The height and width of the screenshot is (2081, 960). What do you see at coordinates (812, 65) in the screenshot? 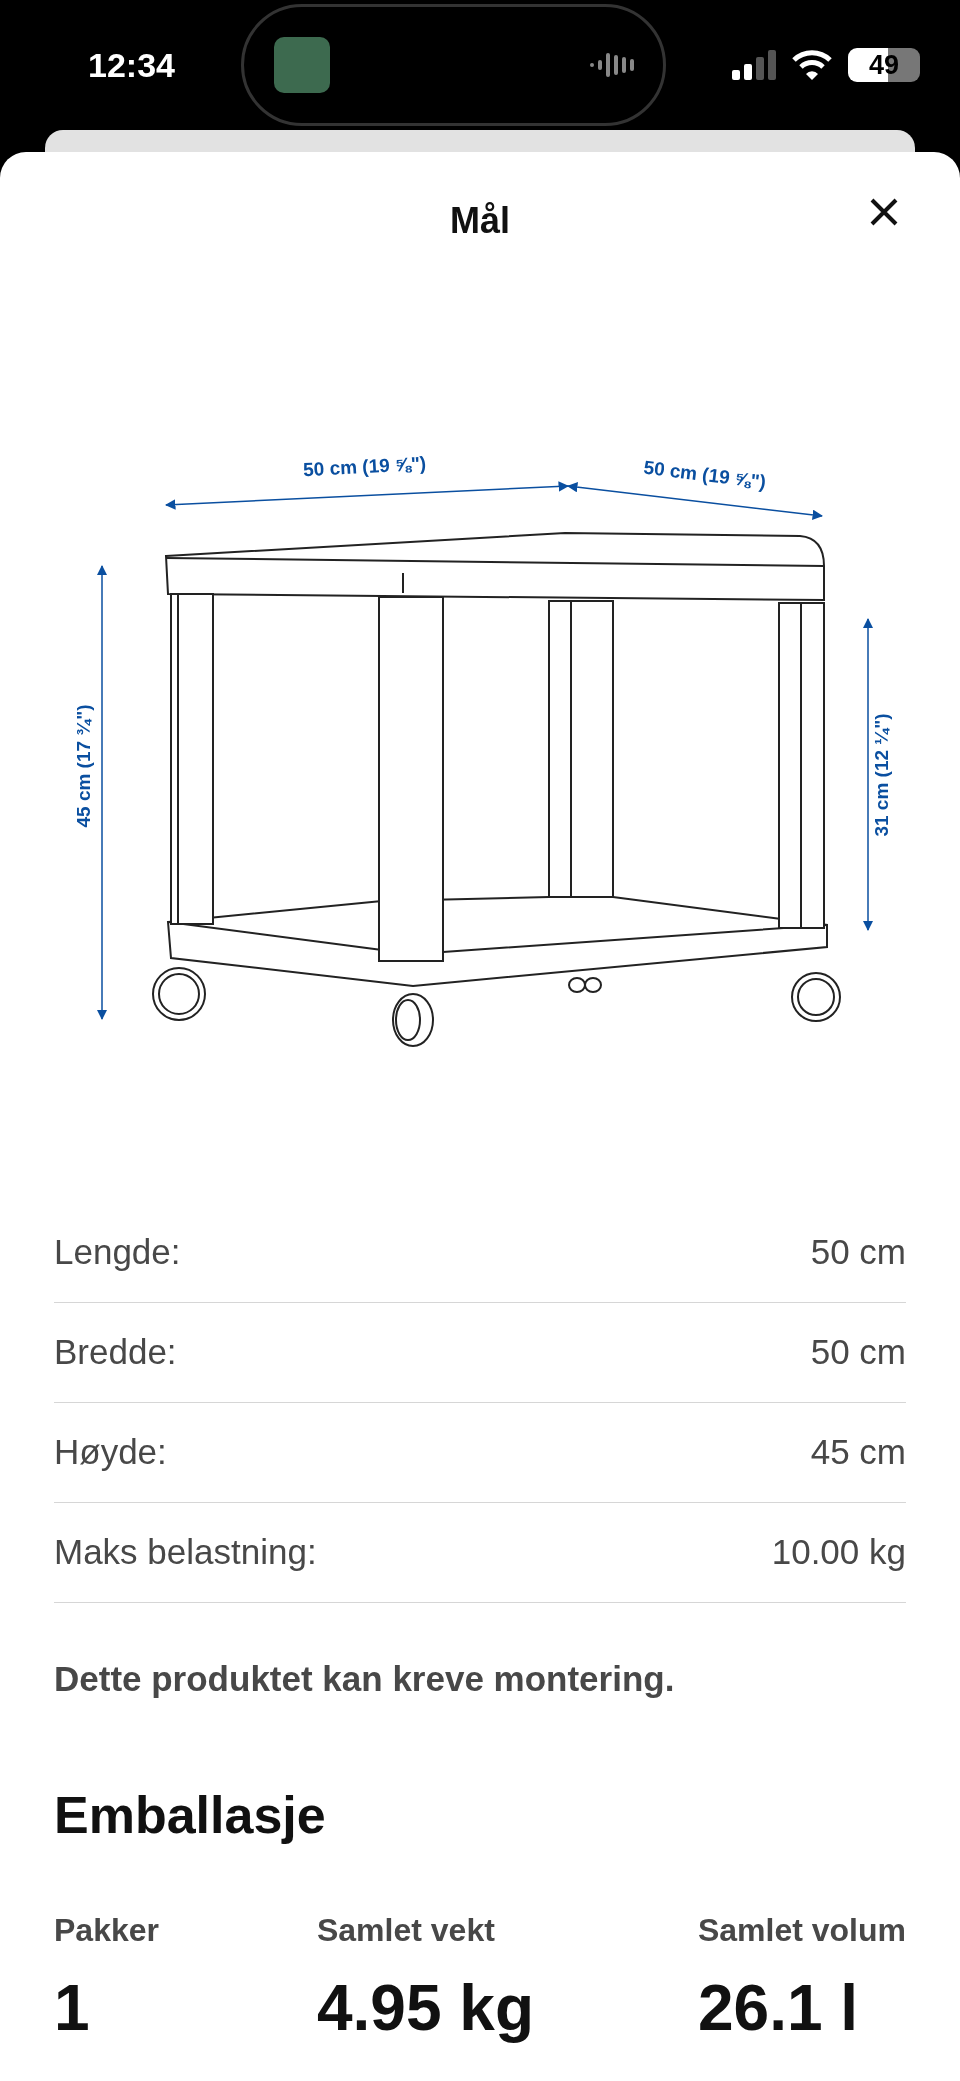
I see `wifi-icon` at bounding box center [812, 65].